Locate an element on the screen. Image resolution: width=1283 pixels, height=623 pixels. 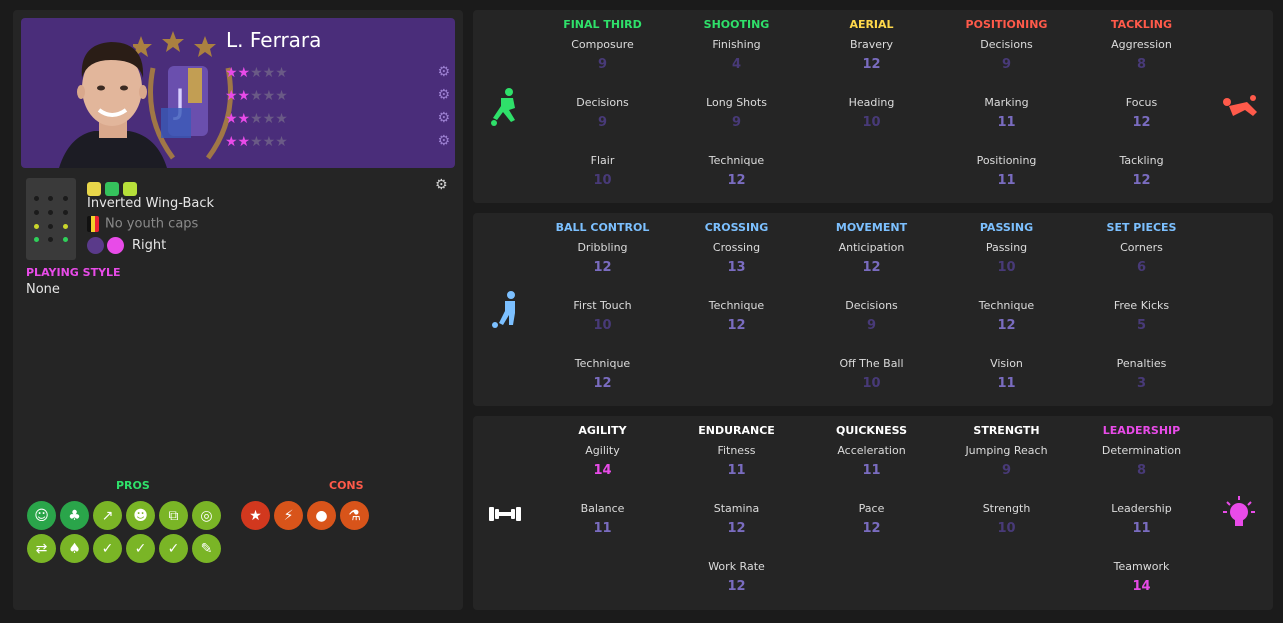
star-icon: ★ is located at coordinates (255, 515).